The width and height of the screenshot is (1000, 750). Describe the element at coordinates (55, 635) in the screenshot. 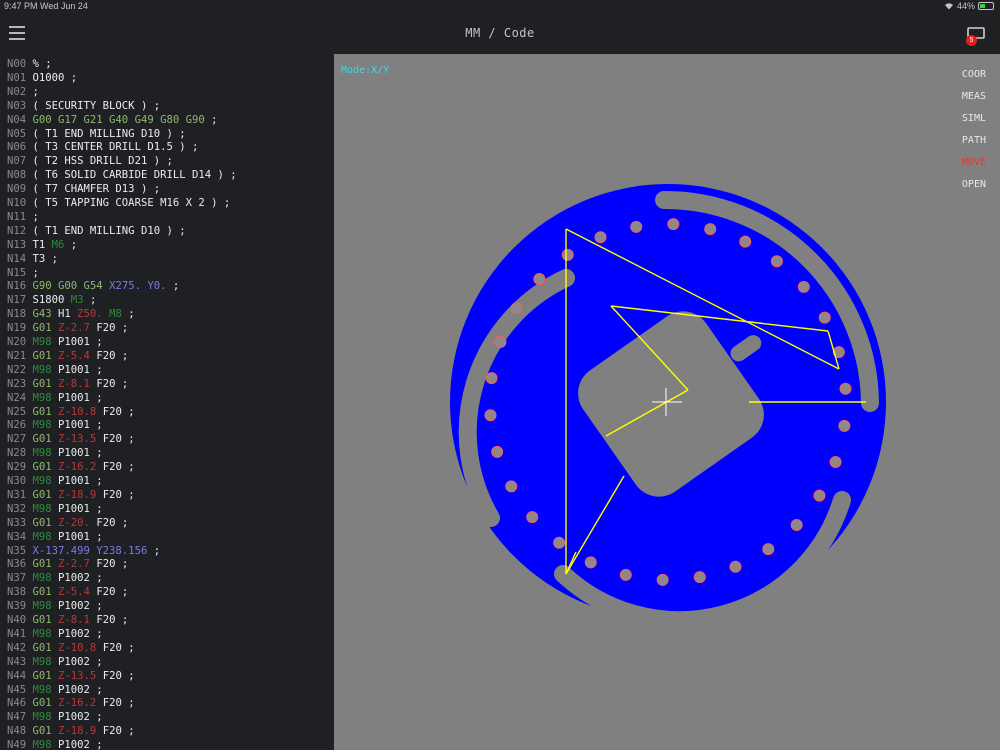

I see `code-line: N41 M98 P1002 ;` at that location.